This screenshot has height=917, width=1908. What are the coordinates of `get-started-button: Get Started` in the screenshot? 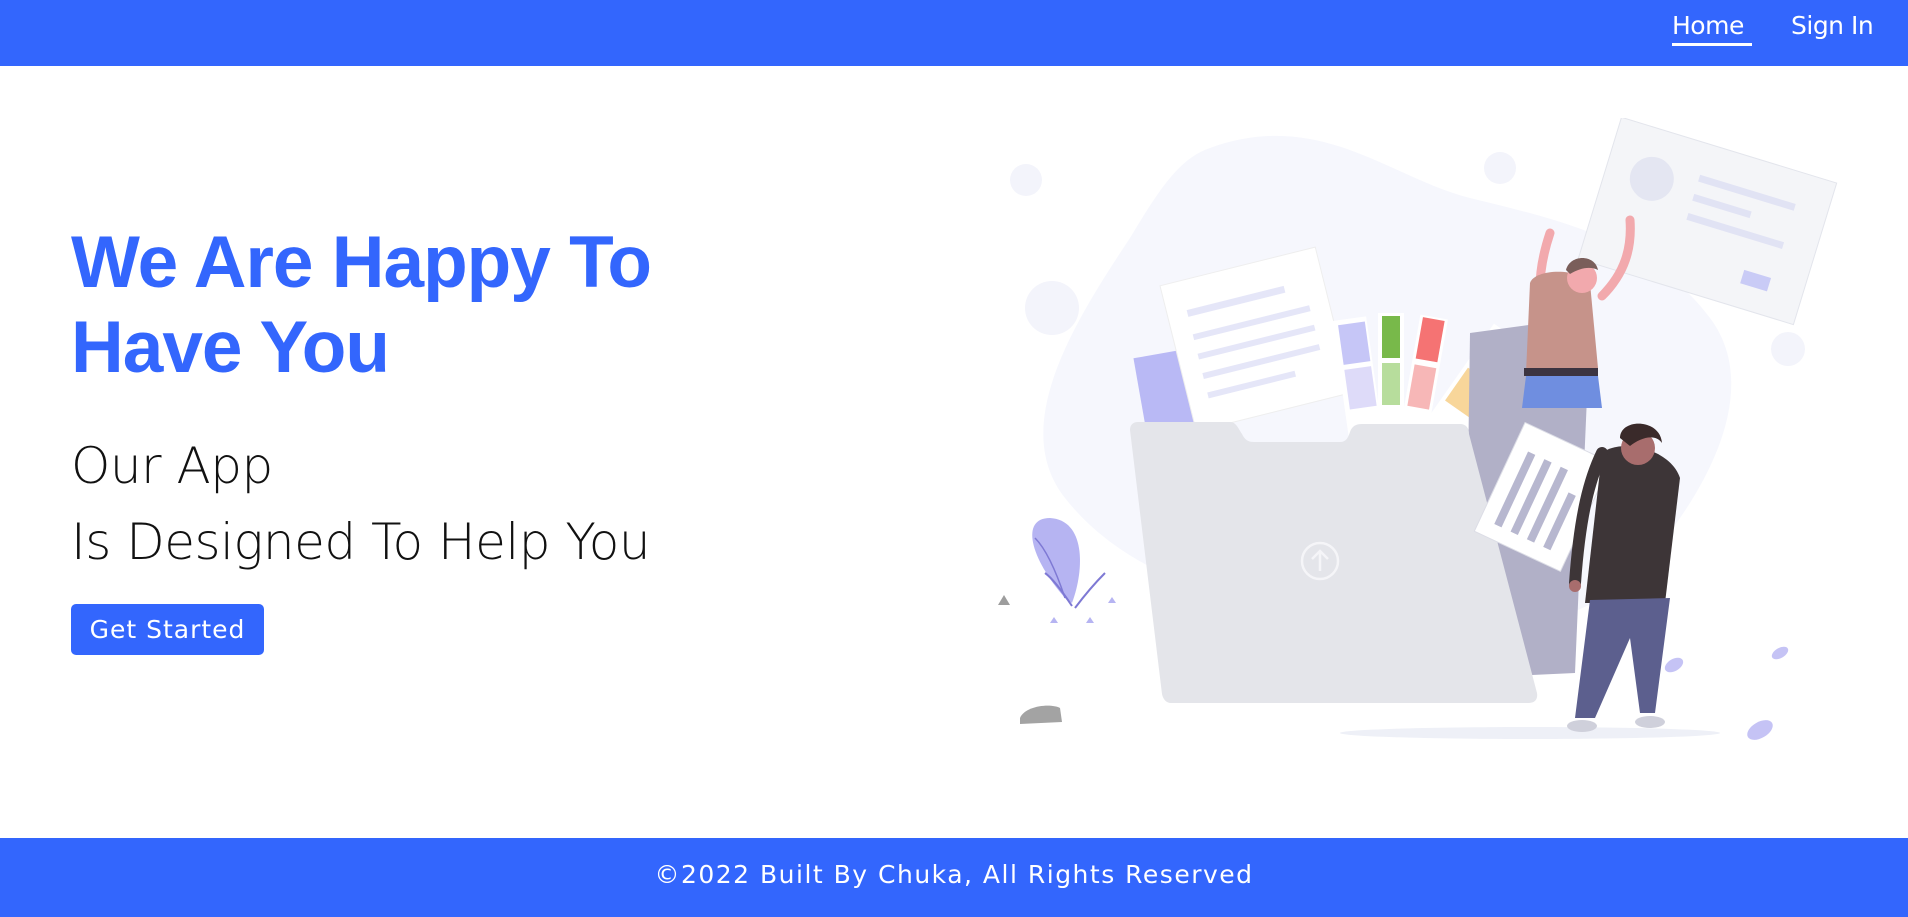 It's located at (167, 629).